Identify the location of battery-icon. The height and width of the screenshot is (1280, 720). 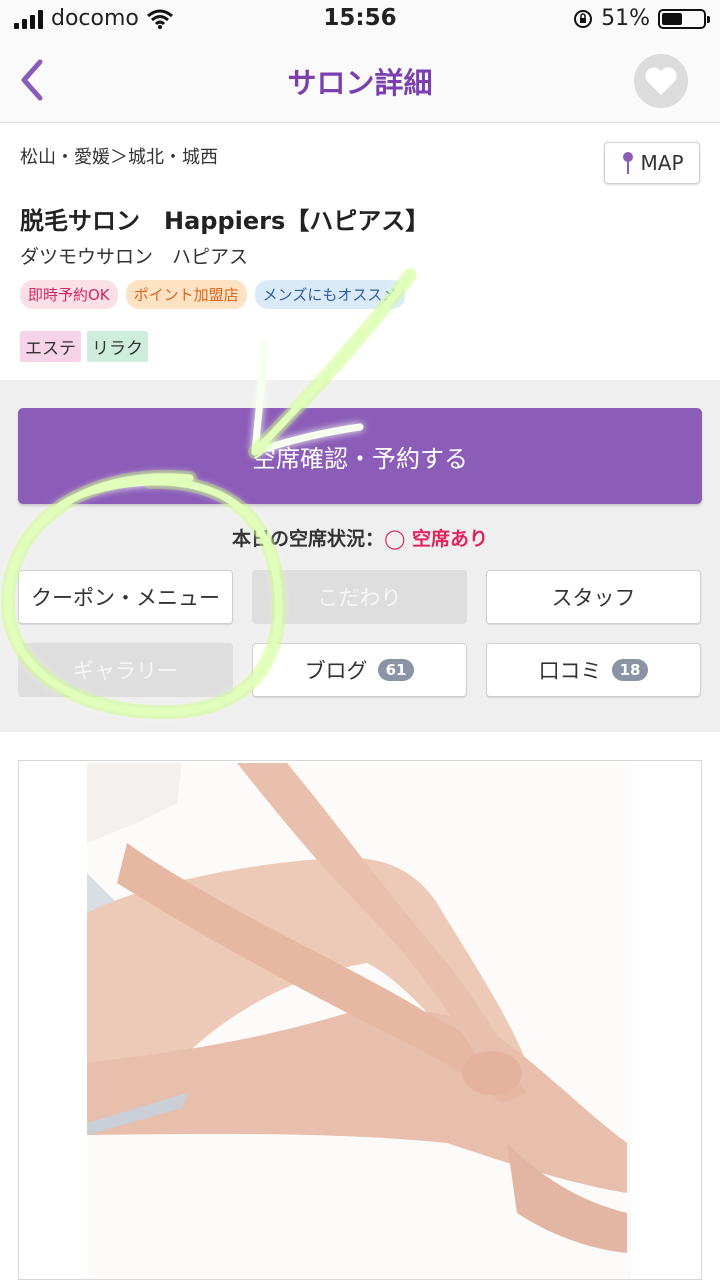
(684, 18).